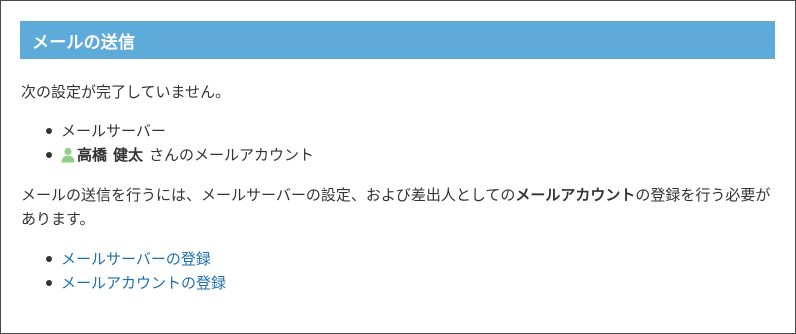  What do you see at coordinates (143, 283) in the screenshot?
I see `register-mail-account-link: メールアカウントの登録` at bounding box center [143, 283].